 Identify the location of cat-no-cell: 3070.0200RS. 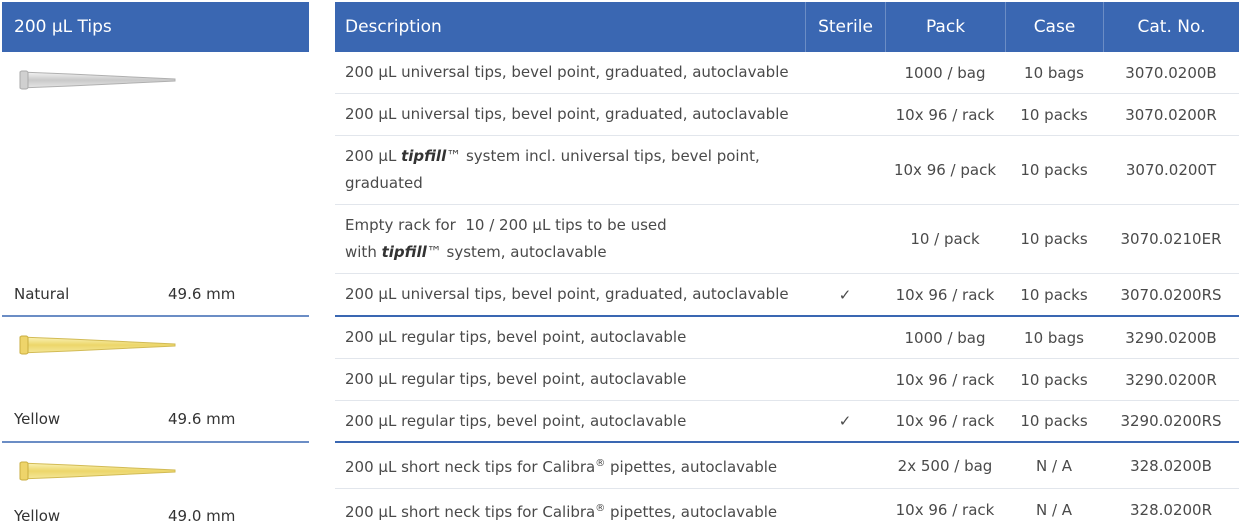
(1171, 294).